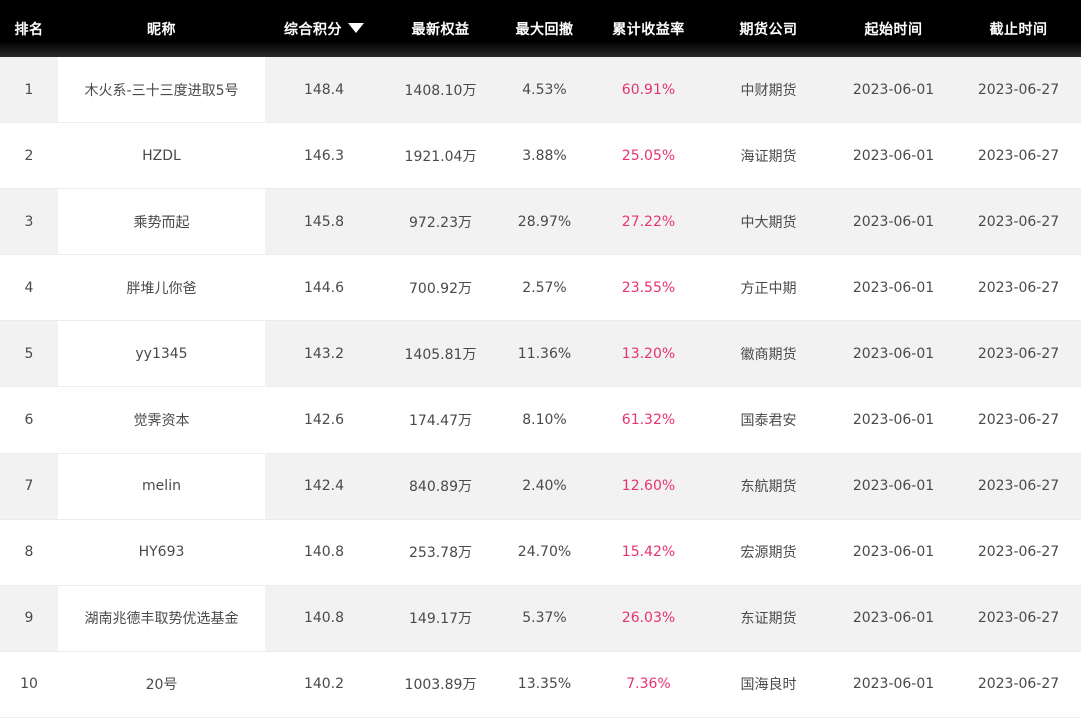  What do you see at coordinates (648, 155) in the screenshot?
I see `cell-return: 25.05%` at bounding box center [648, 155].